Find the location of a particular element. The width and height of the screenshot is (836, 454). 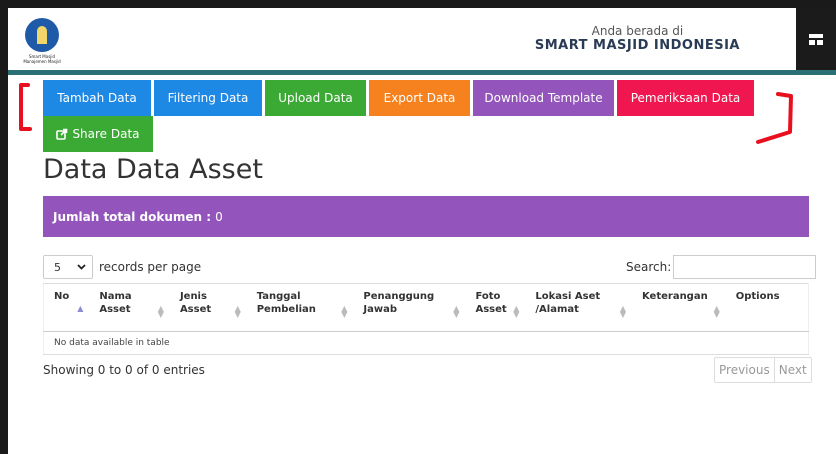

table-row: No data available in table is located at coordinates (426, 343).